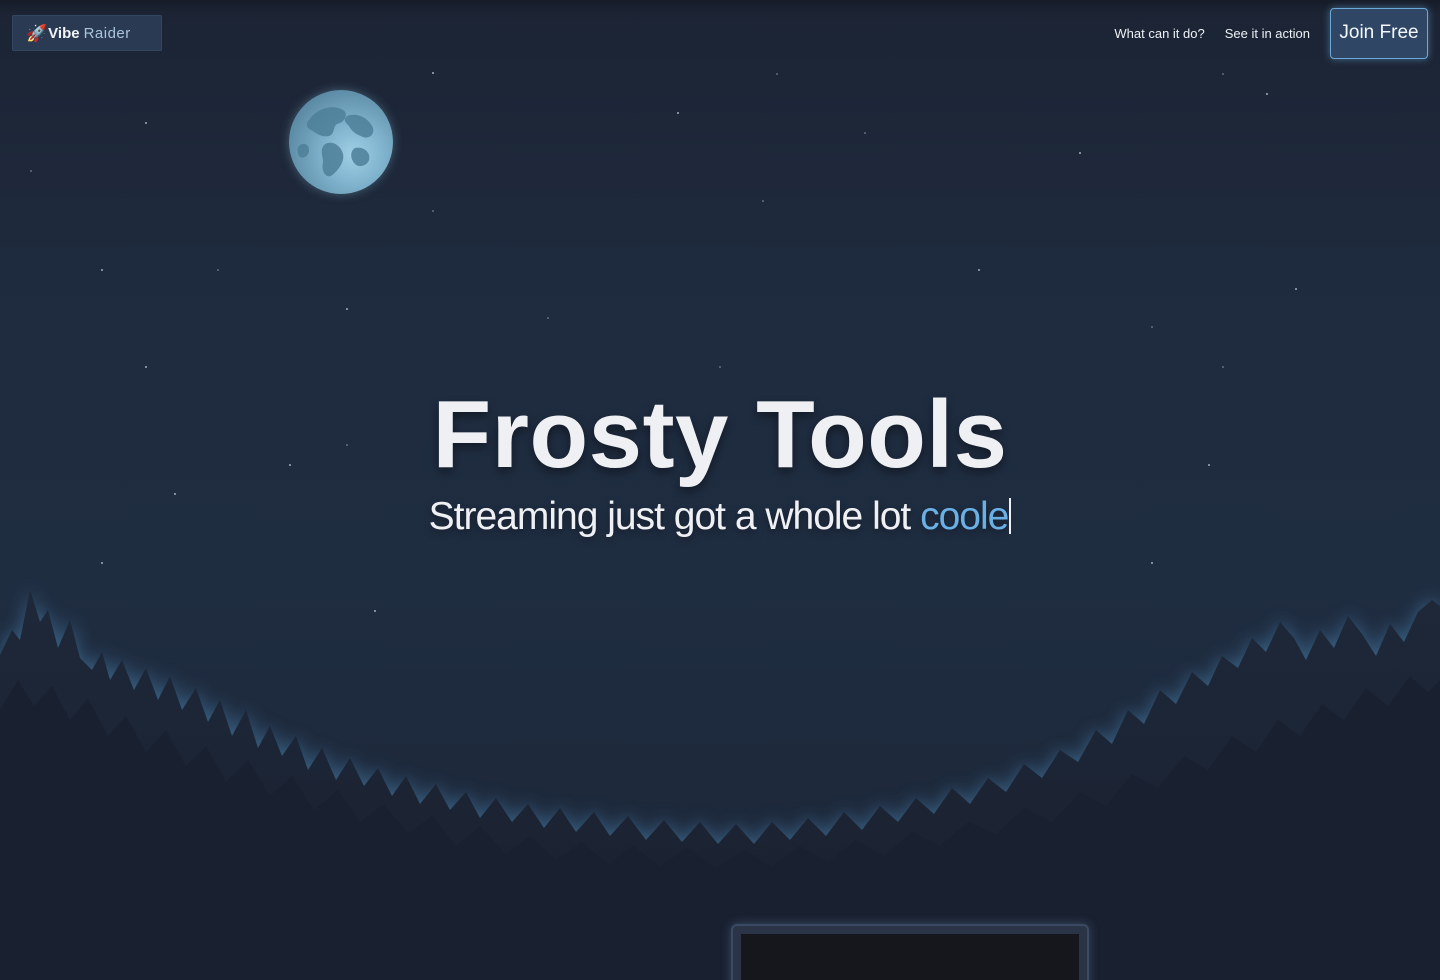  I want to click on moon-globe, so click(341, 142).